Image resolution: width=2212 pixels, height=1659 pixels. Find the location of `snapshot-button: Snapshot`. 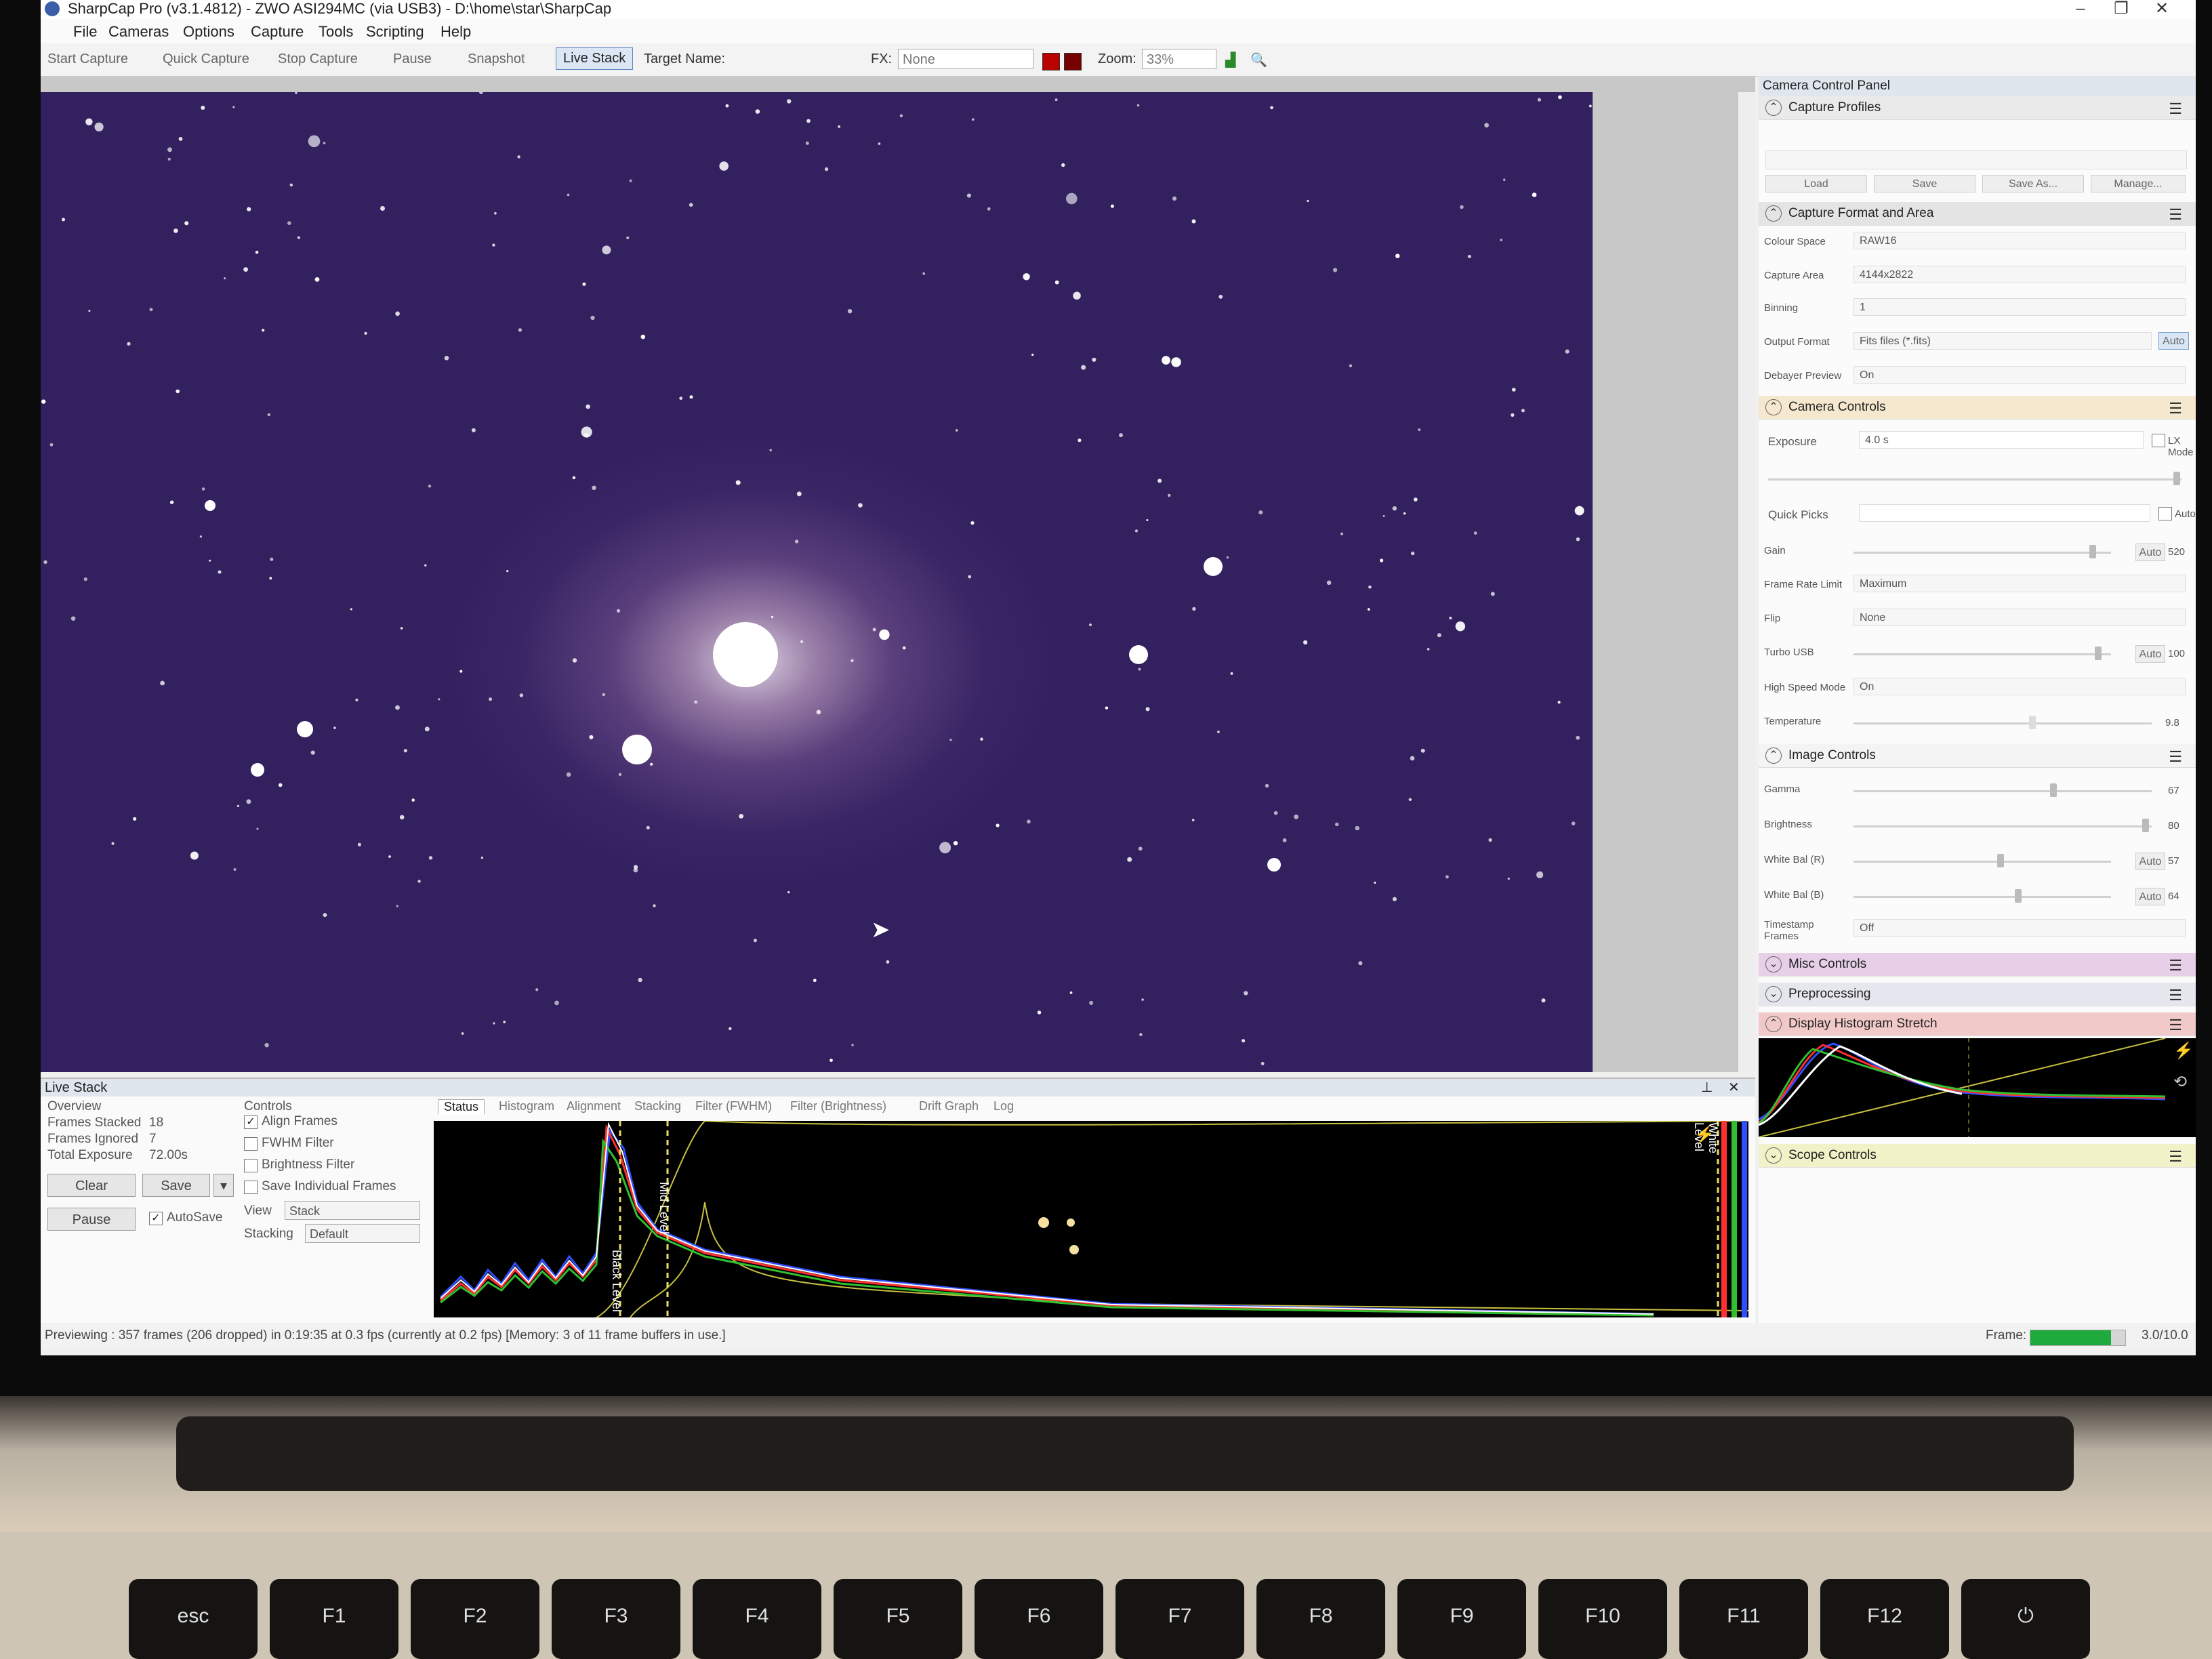

snapshot-button: Snapshot is located at coordinates (496, 59).